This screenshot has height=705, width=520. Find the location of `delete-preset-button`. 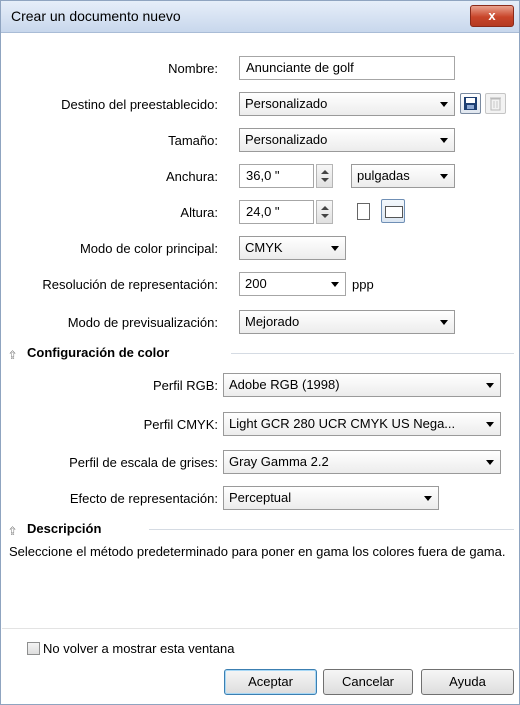

delete-preset-button is located at coordinates (495, 103).